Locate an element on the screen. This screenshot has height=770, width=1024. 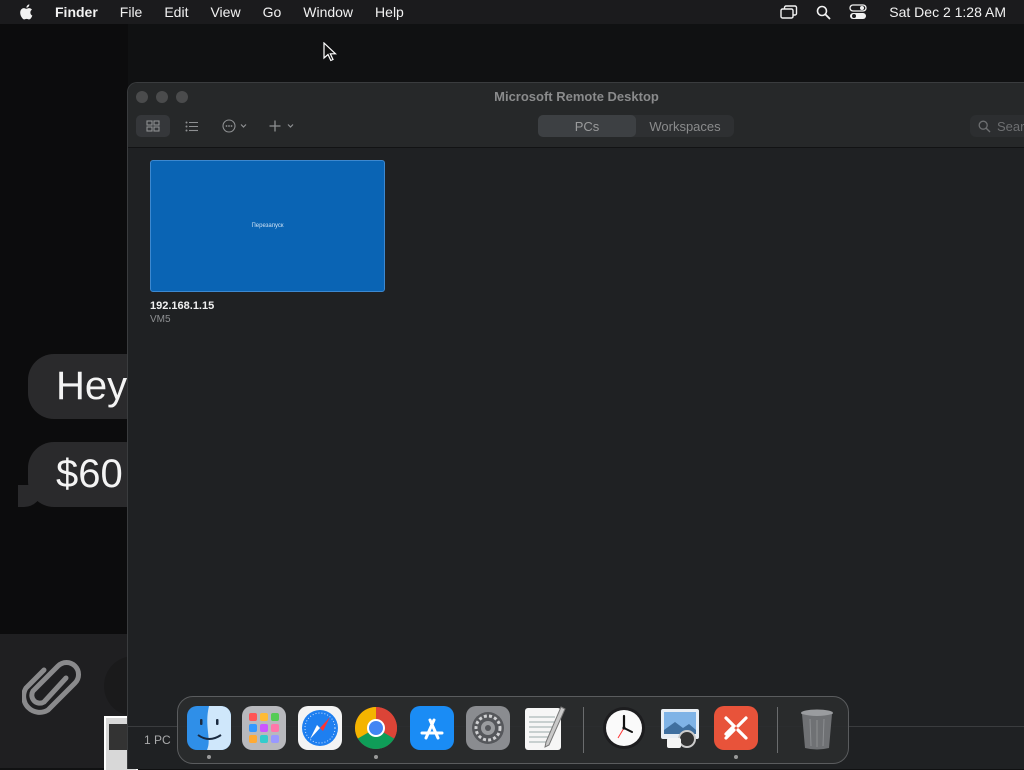
search-field: Search is located at coordinates (997, 126).